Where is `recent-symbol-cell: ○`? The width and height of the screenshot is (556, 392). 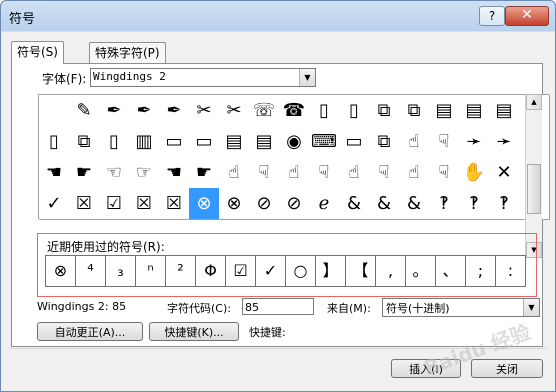 recent-symbol-cell: ○ is located at coordinates (301, 271).